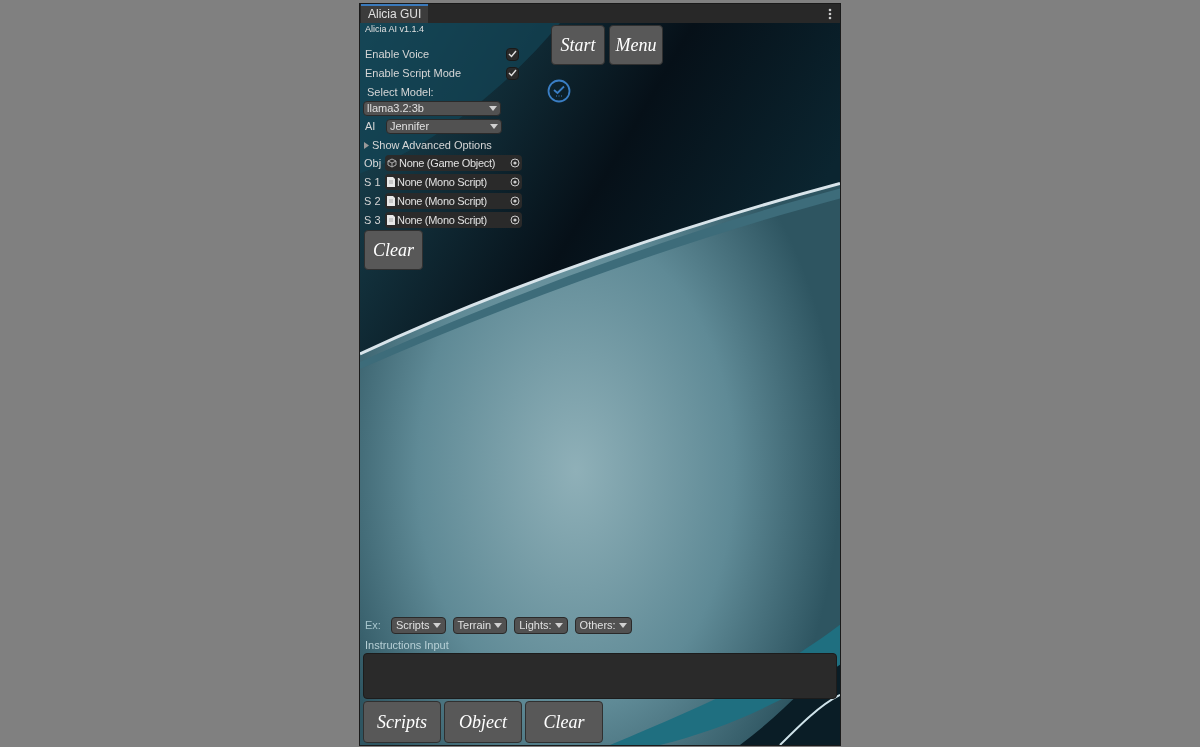 This screenshot has width=1200, height=747. I want to click on example-dropdown: Others:, so click(603, 625).